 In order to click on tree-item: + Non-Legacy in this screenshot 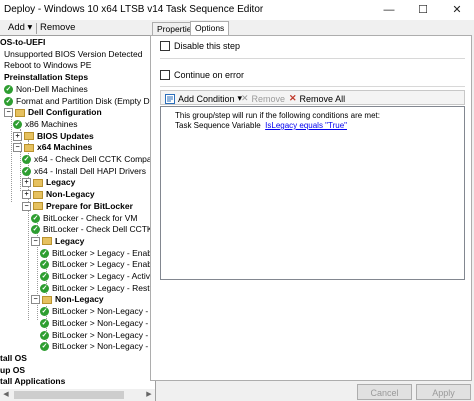, I will do `click(58, 194)`.